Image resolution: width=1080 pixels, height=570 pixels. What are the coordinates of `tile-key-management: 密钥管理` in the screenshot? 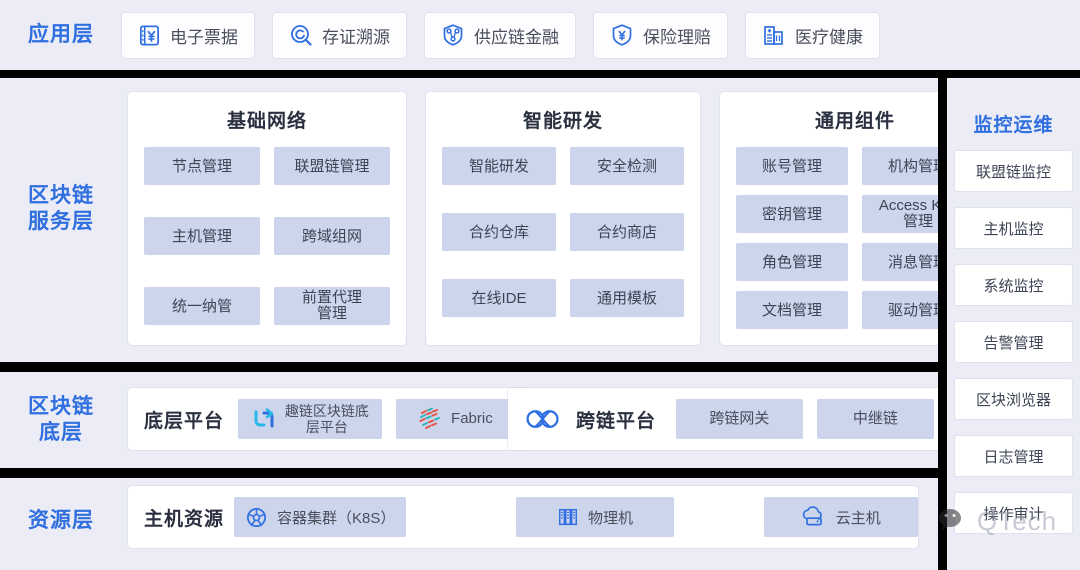 It's located at (792, 214).